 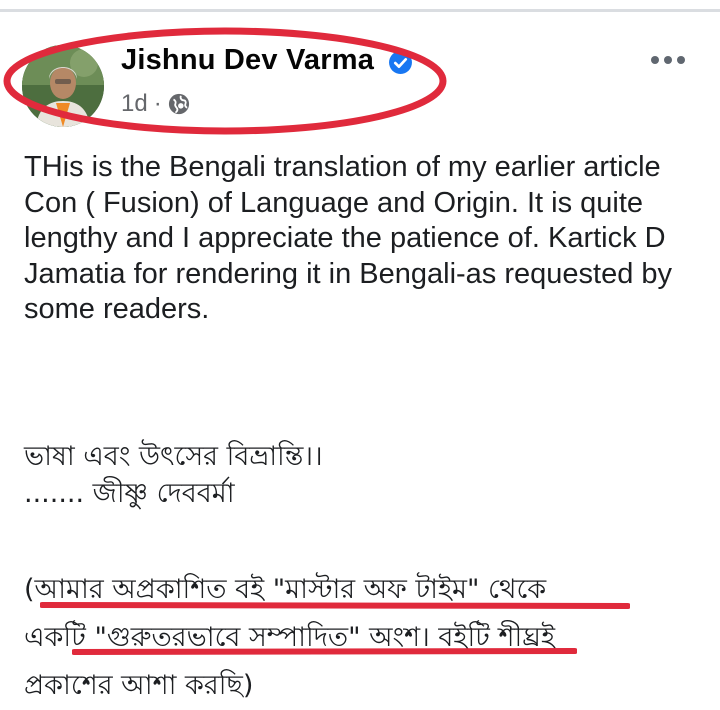 What do you see at coordinates (134, 104) in the screenshot?
I see `post-timestamp: 1d` at bounding box center [134, 104].